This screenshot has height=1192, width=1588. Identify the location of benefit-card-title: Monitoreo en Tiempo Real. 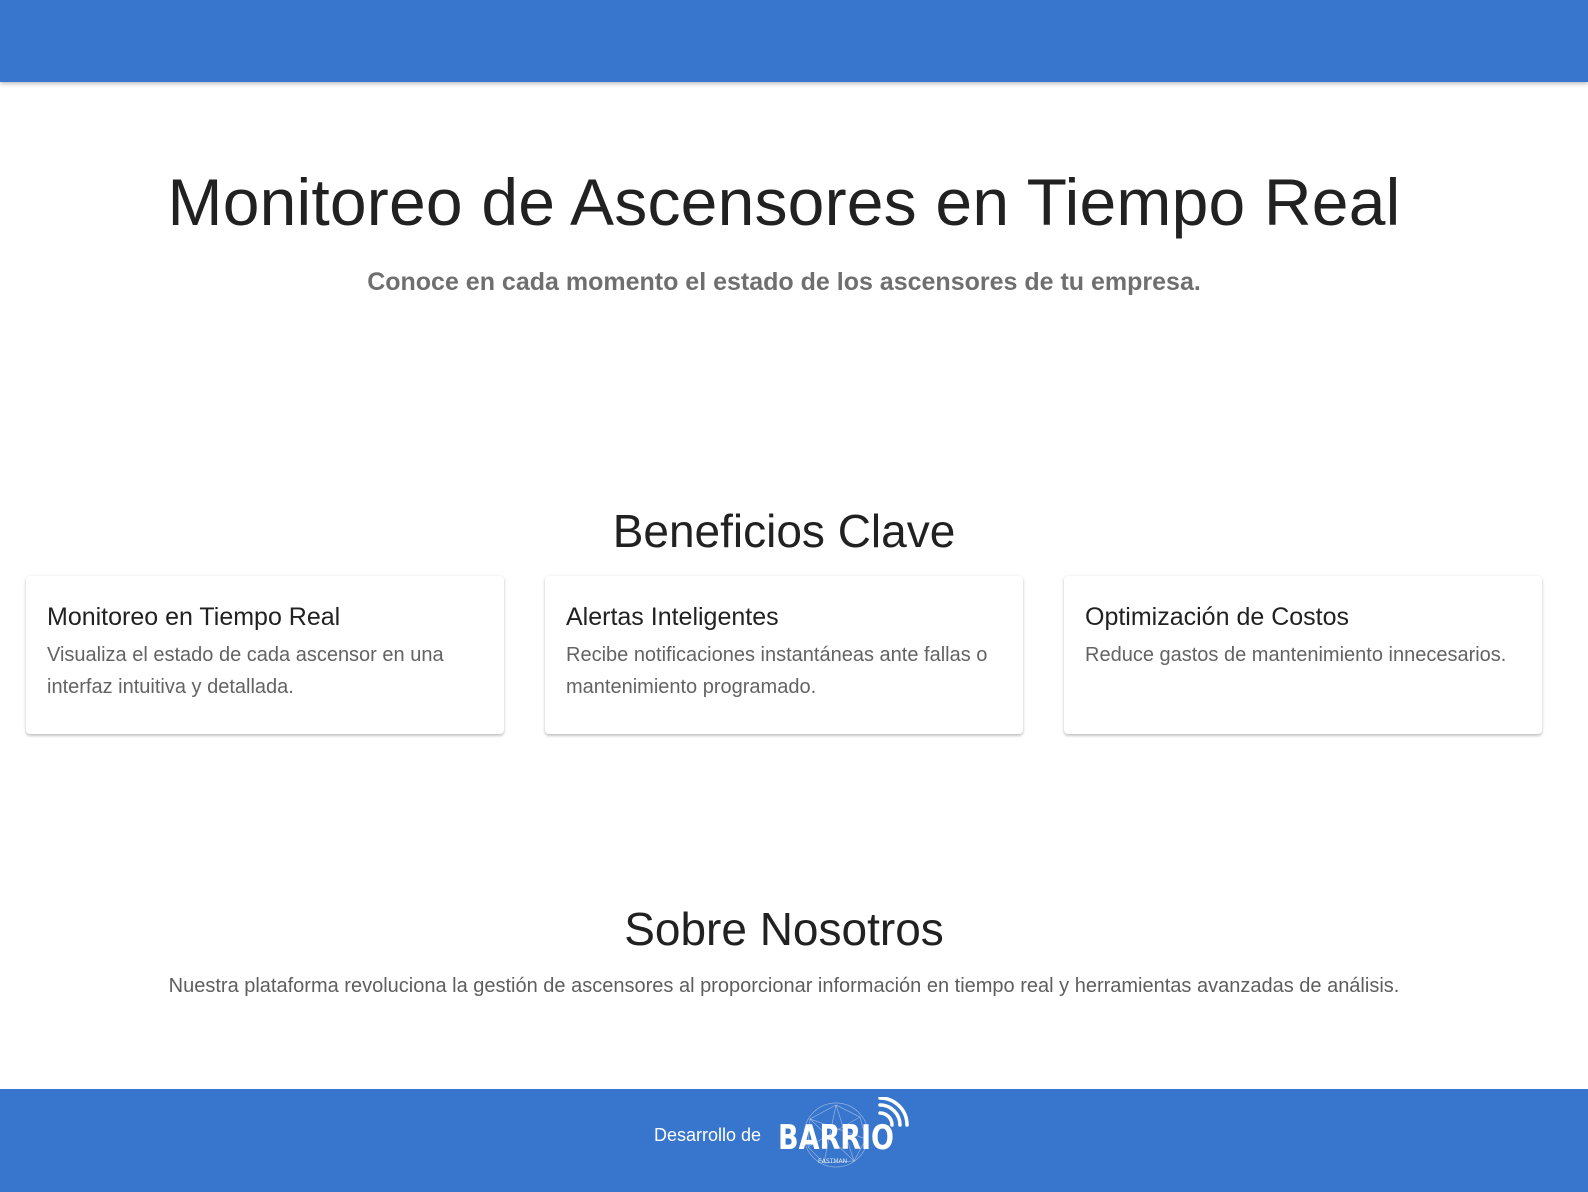
(194, 617).